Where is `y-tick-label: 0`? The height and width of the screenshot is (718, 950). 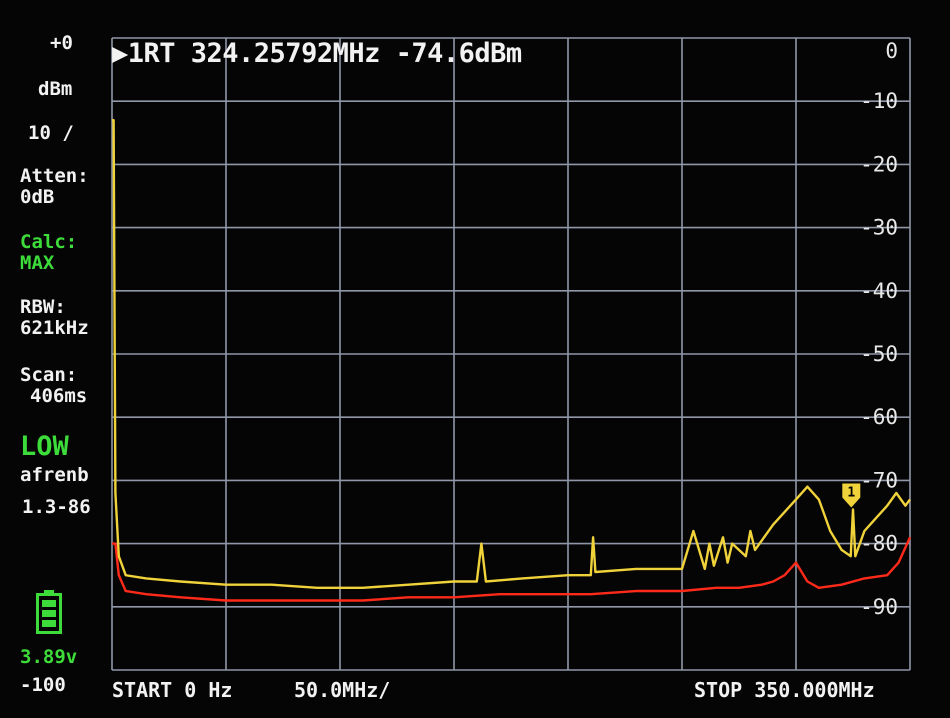 y-tick-label: 0 is located at coordinates (891, 51).